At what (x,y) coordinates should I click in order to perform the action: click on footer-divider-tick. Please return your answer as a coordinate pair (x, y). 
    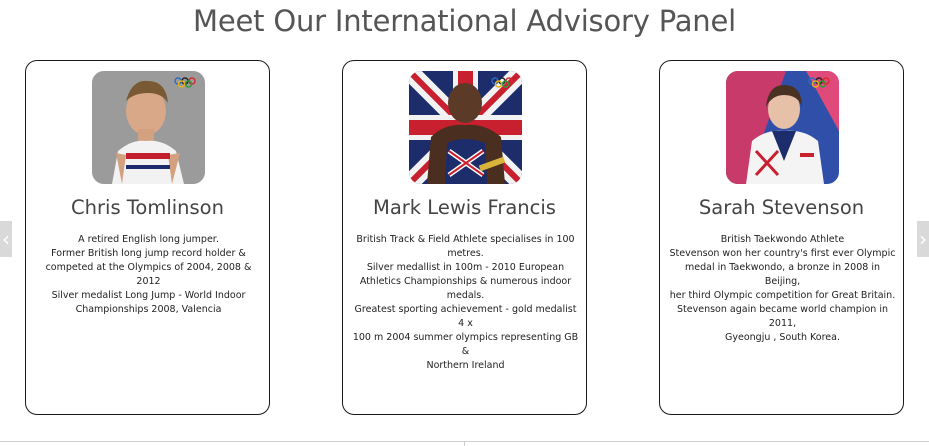
    Looking at the image, I should click on (464, 443).